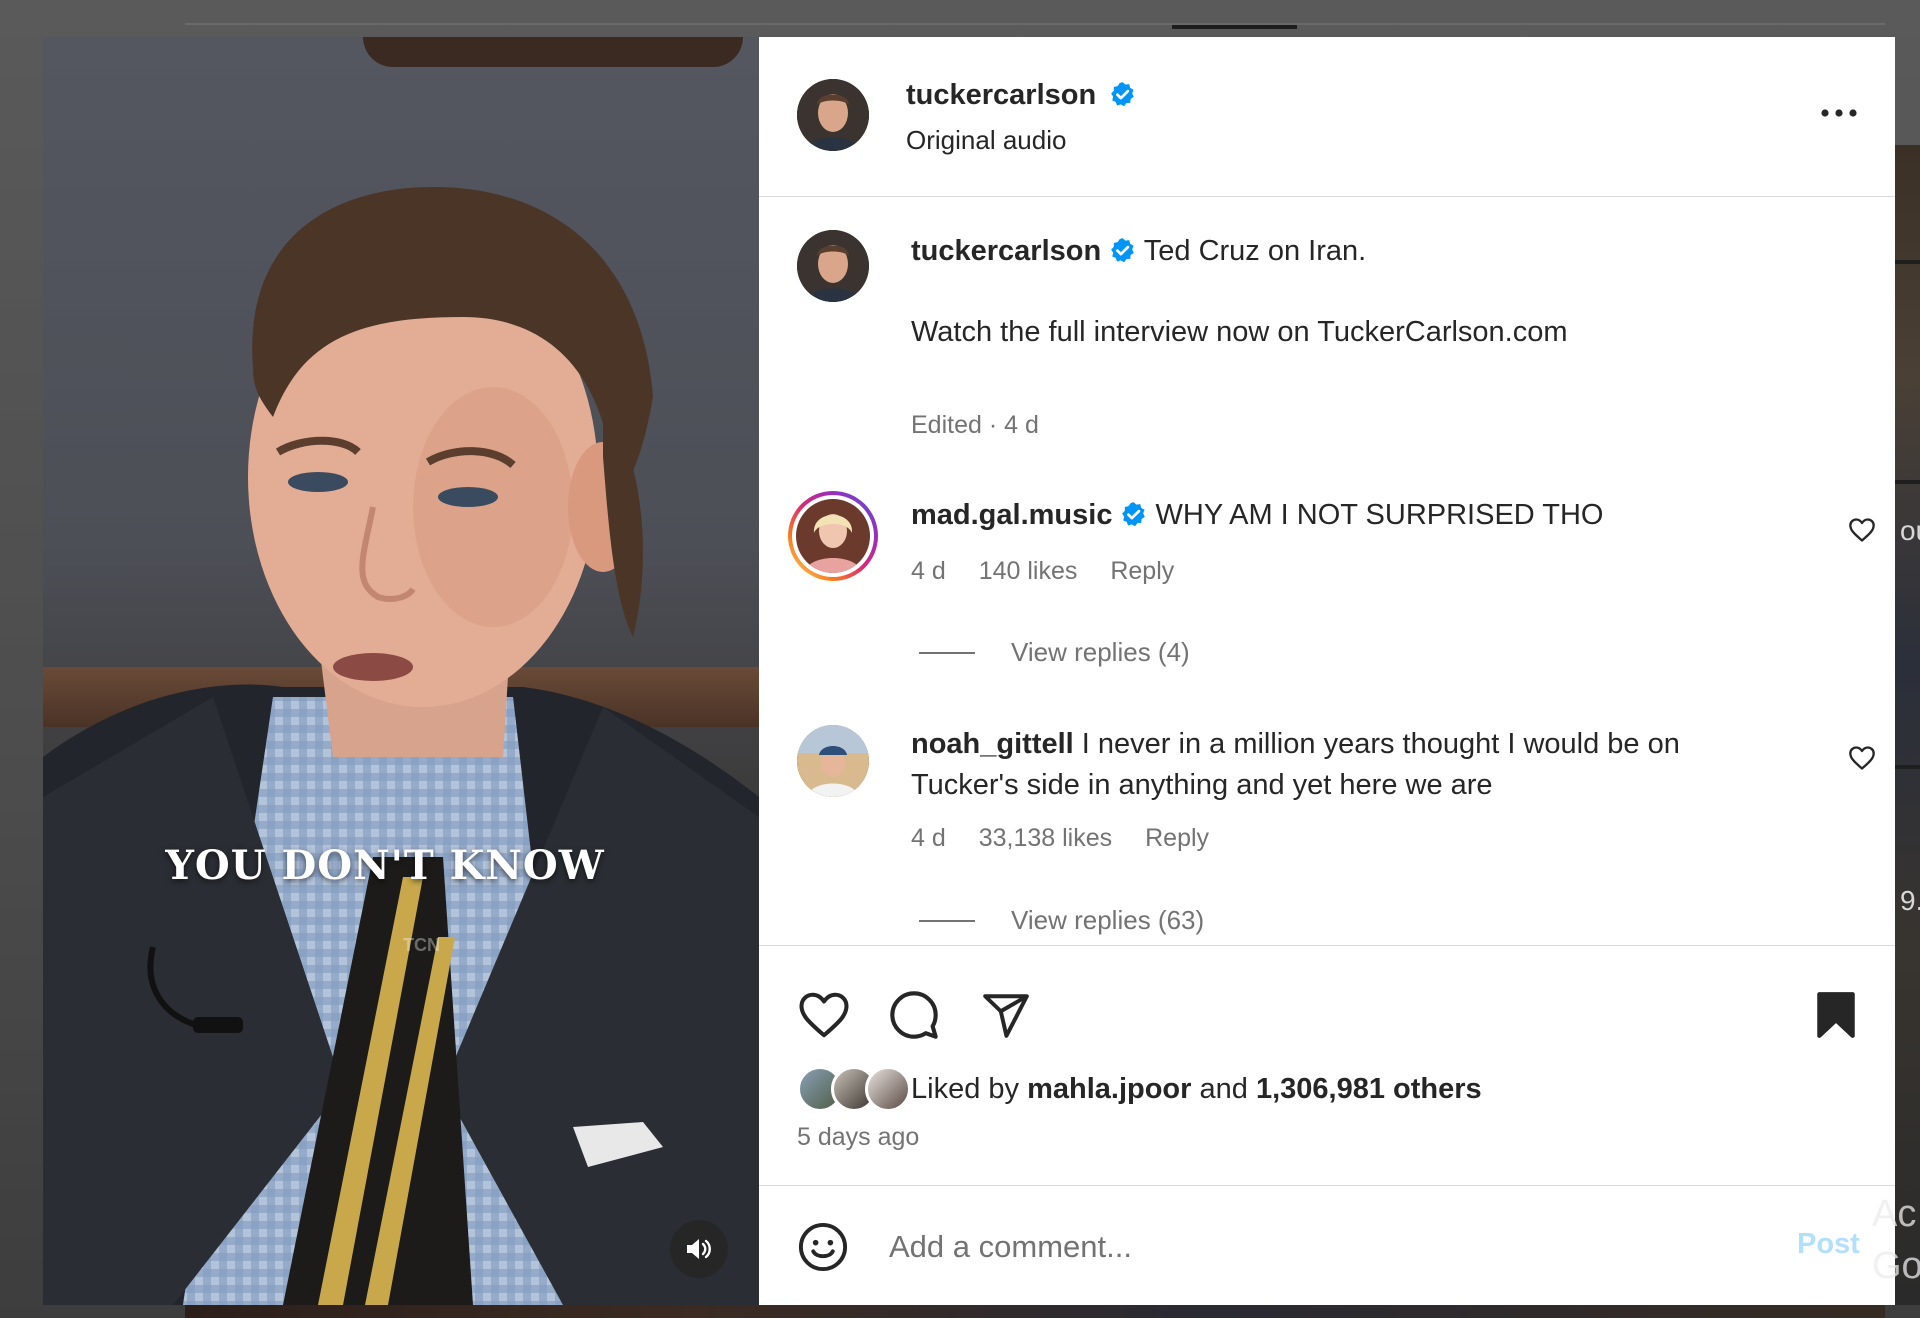 This screenshot has width=1920, height=1318. I want to click on comment-meta: 4 d 140 likes Reply, so click(1055, 571).